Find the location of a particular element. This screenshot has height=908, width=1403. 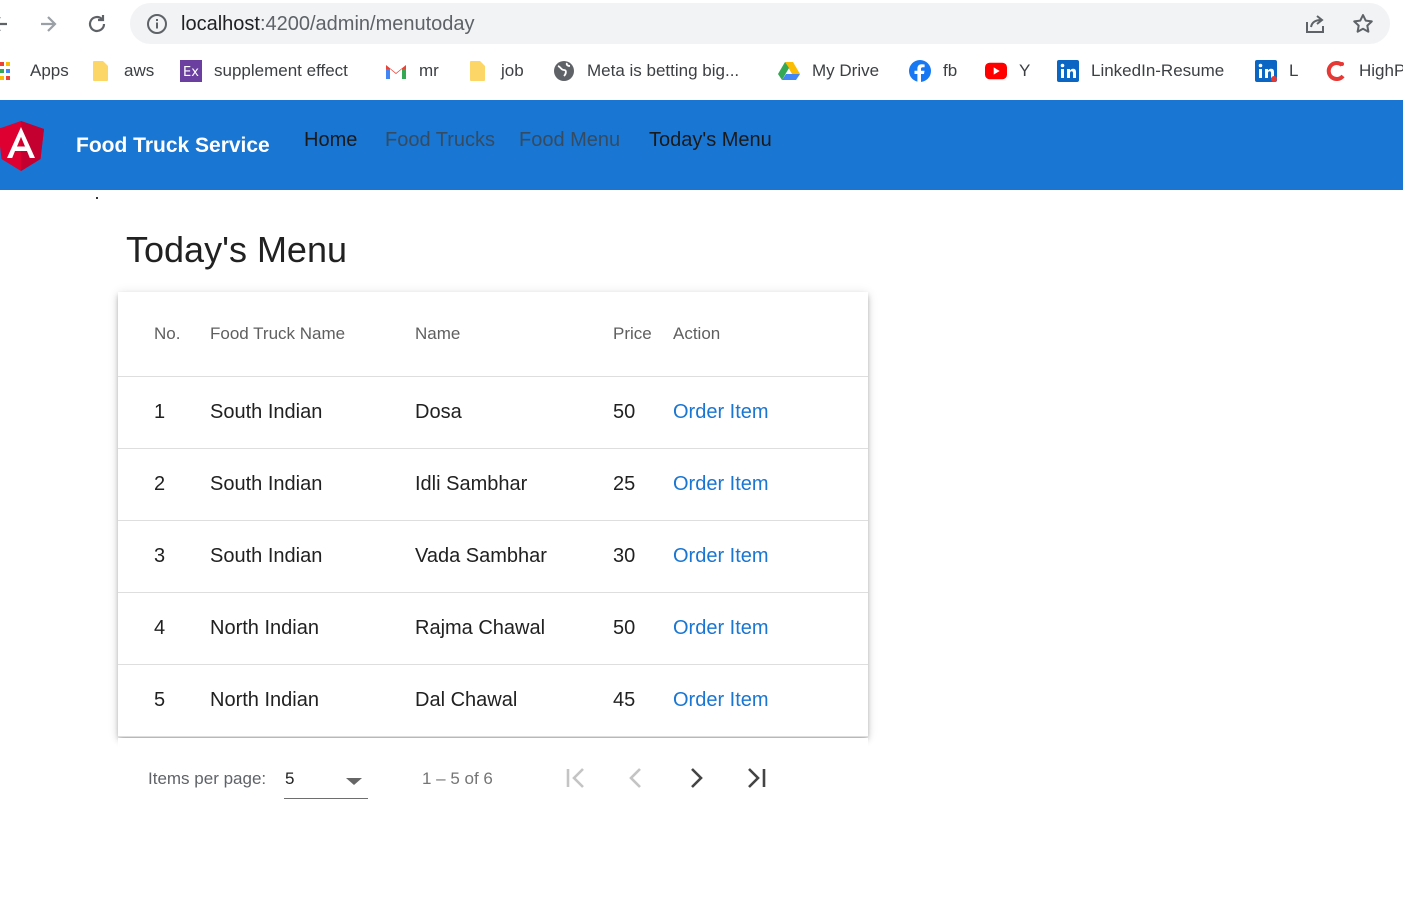

bookmark-l: L is located at coordinates (1276, 71).